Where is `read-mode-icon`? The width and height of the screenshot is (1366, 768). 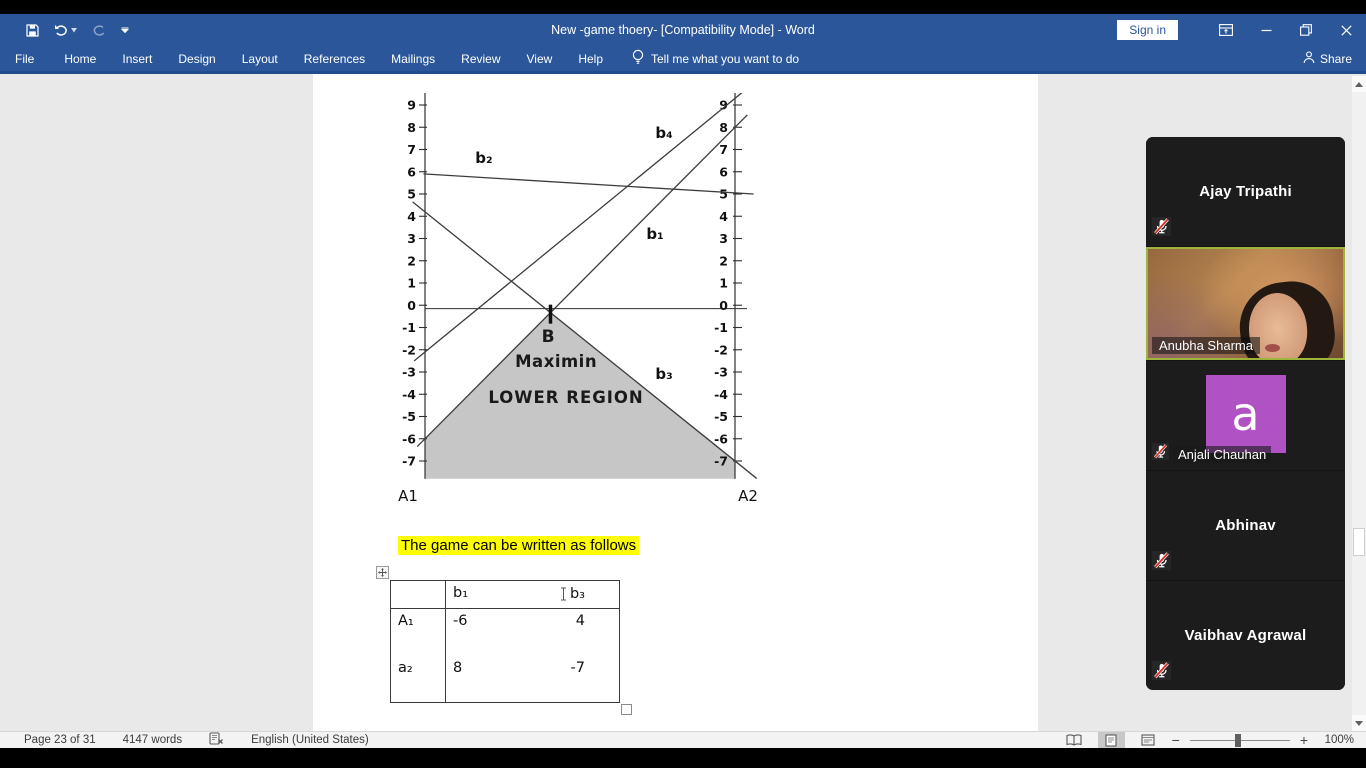 read-mode-icon is located at coordinates (1074, 740).